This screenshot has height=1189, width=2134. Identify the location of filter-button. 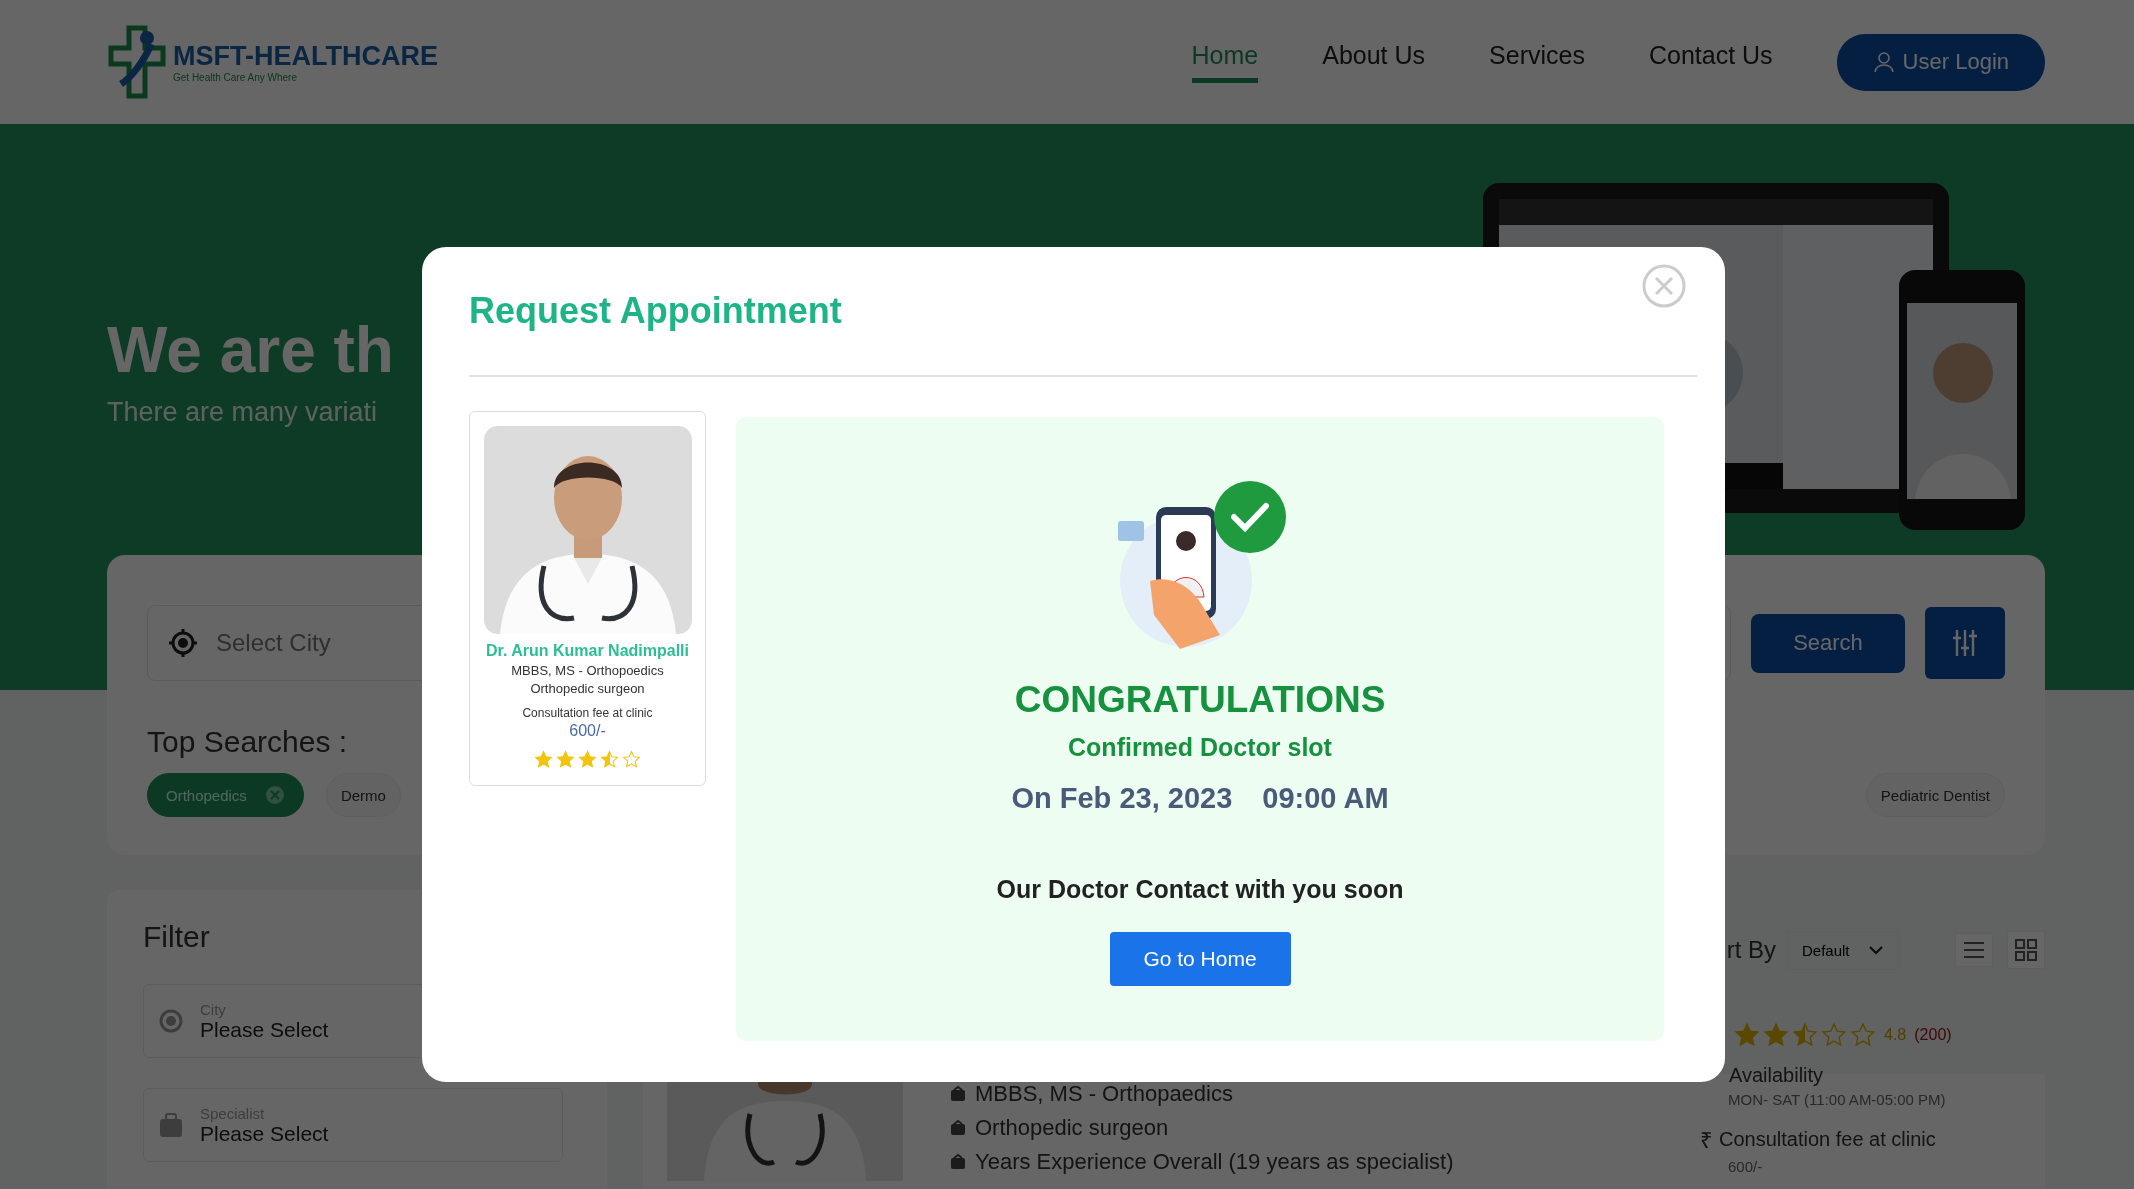
(1965, 643).